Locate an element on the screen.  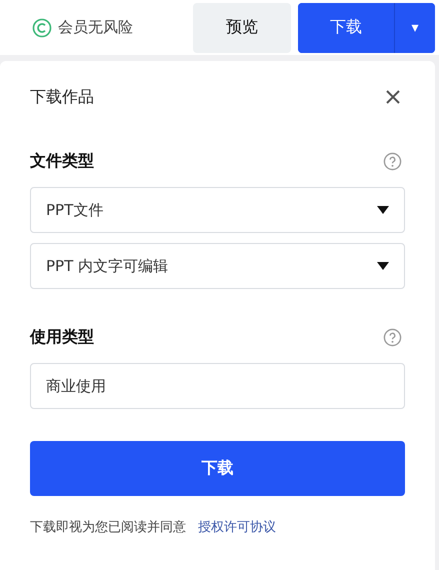
copyright-icon is located at coordinates (42, 28).